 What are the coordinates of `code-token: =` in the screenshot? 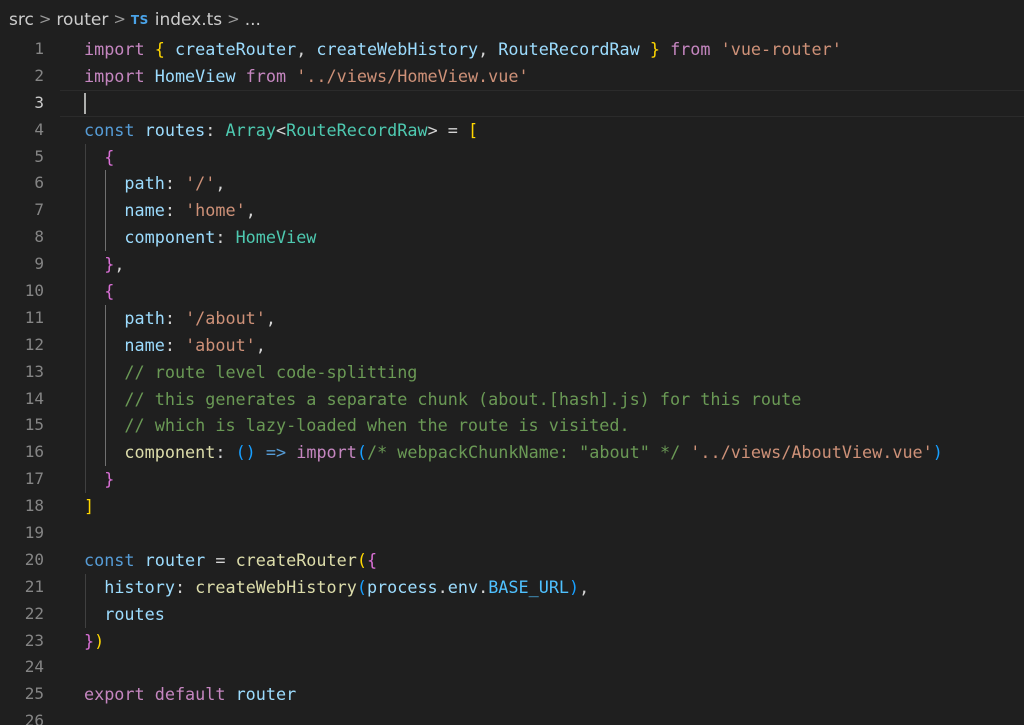 It's located at (220, 559).